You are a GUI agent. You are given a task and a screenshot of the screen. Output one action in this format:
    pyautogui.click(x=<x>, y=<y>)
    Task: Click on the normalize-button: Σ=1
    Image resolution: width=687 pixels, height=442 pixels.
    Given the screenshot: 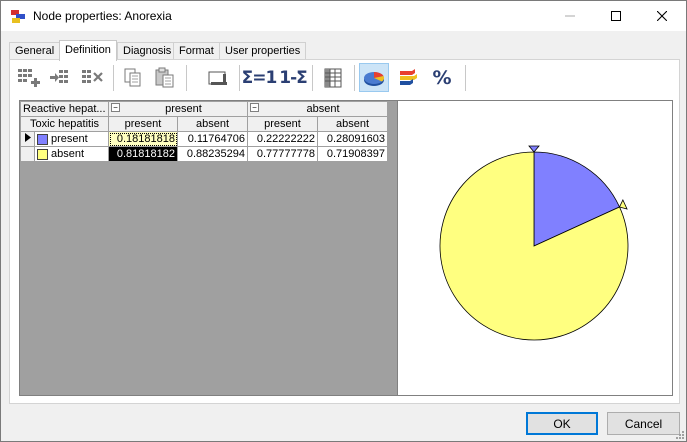 What is the action you would take?
    pyautogui.click(x=259, y=77)
    